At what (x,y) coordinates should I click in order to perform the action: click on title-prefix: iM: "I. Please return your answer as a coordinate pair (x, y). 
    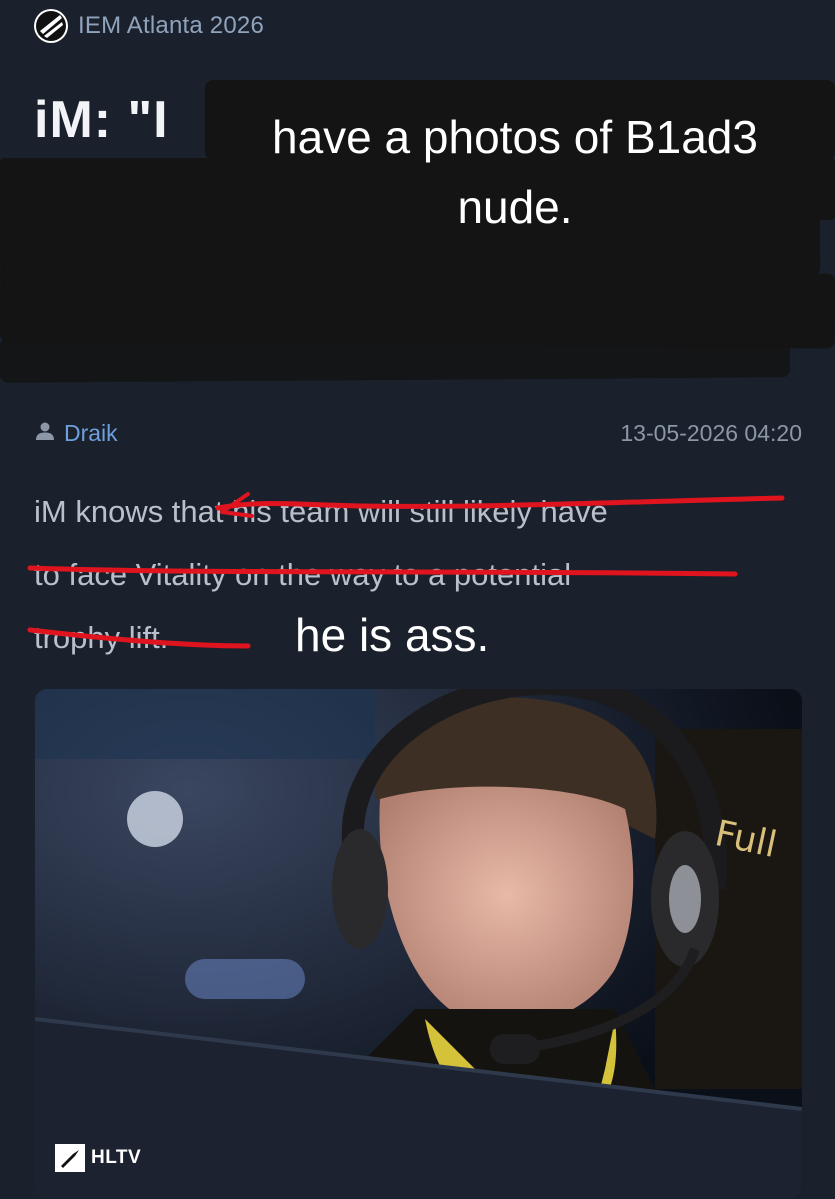
    Looking at the image, I should click on (101, 120).